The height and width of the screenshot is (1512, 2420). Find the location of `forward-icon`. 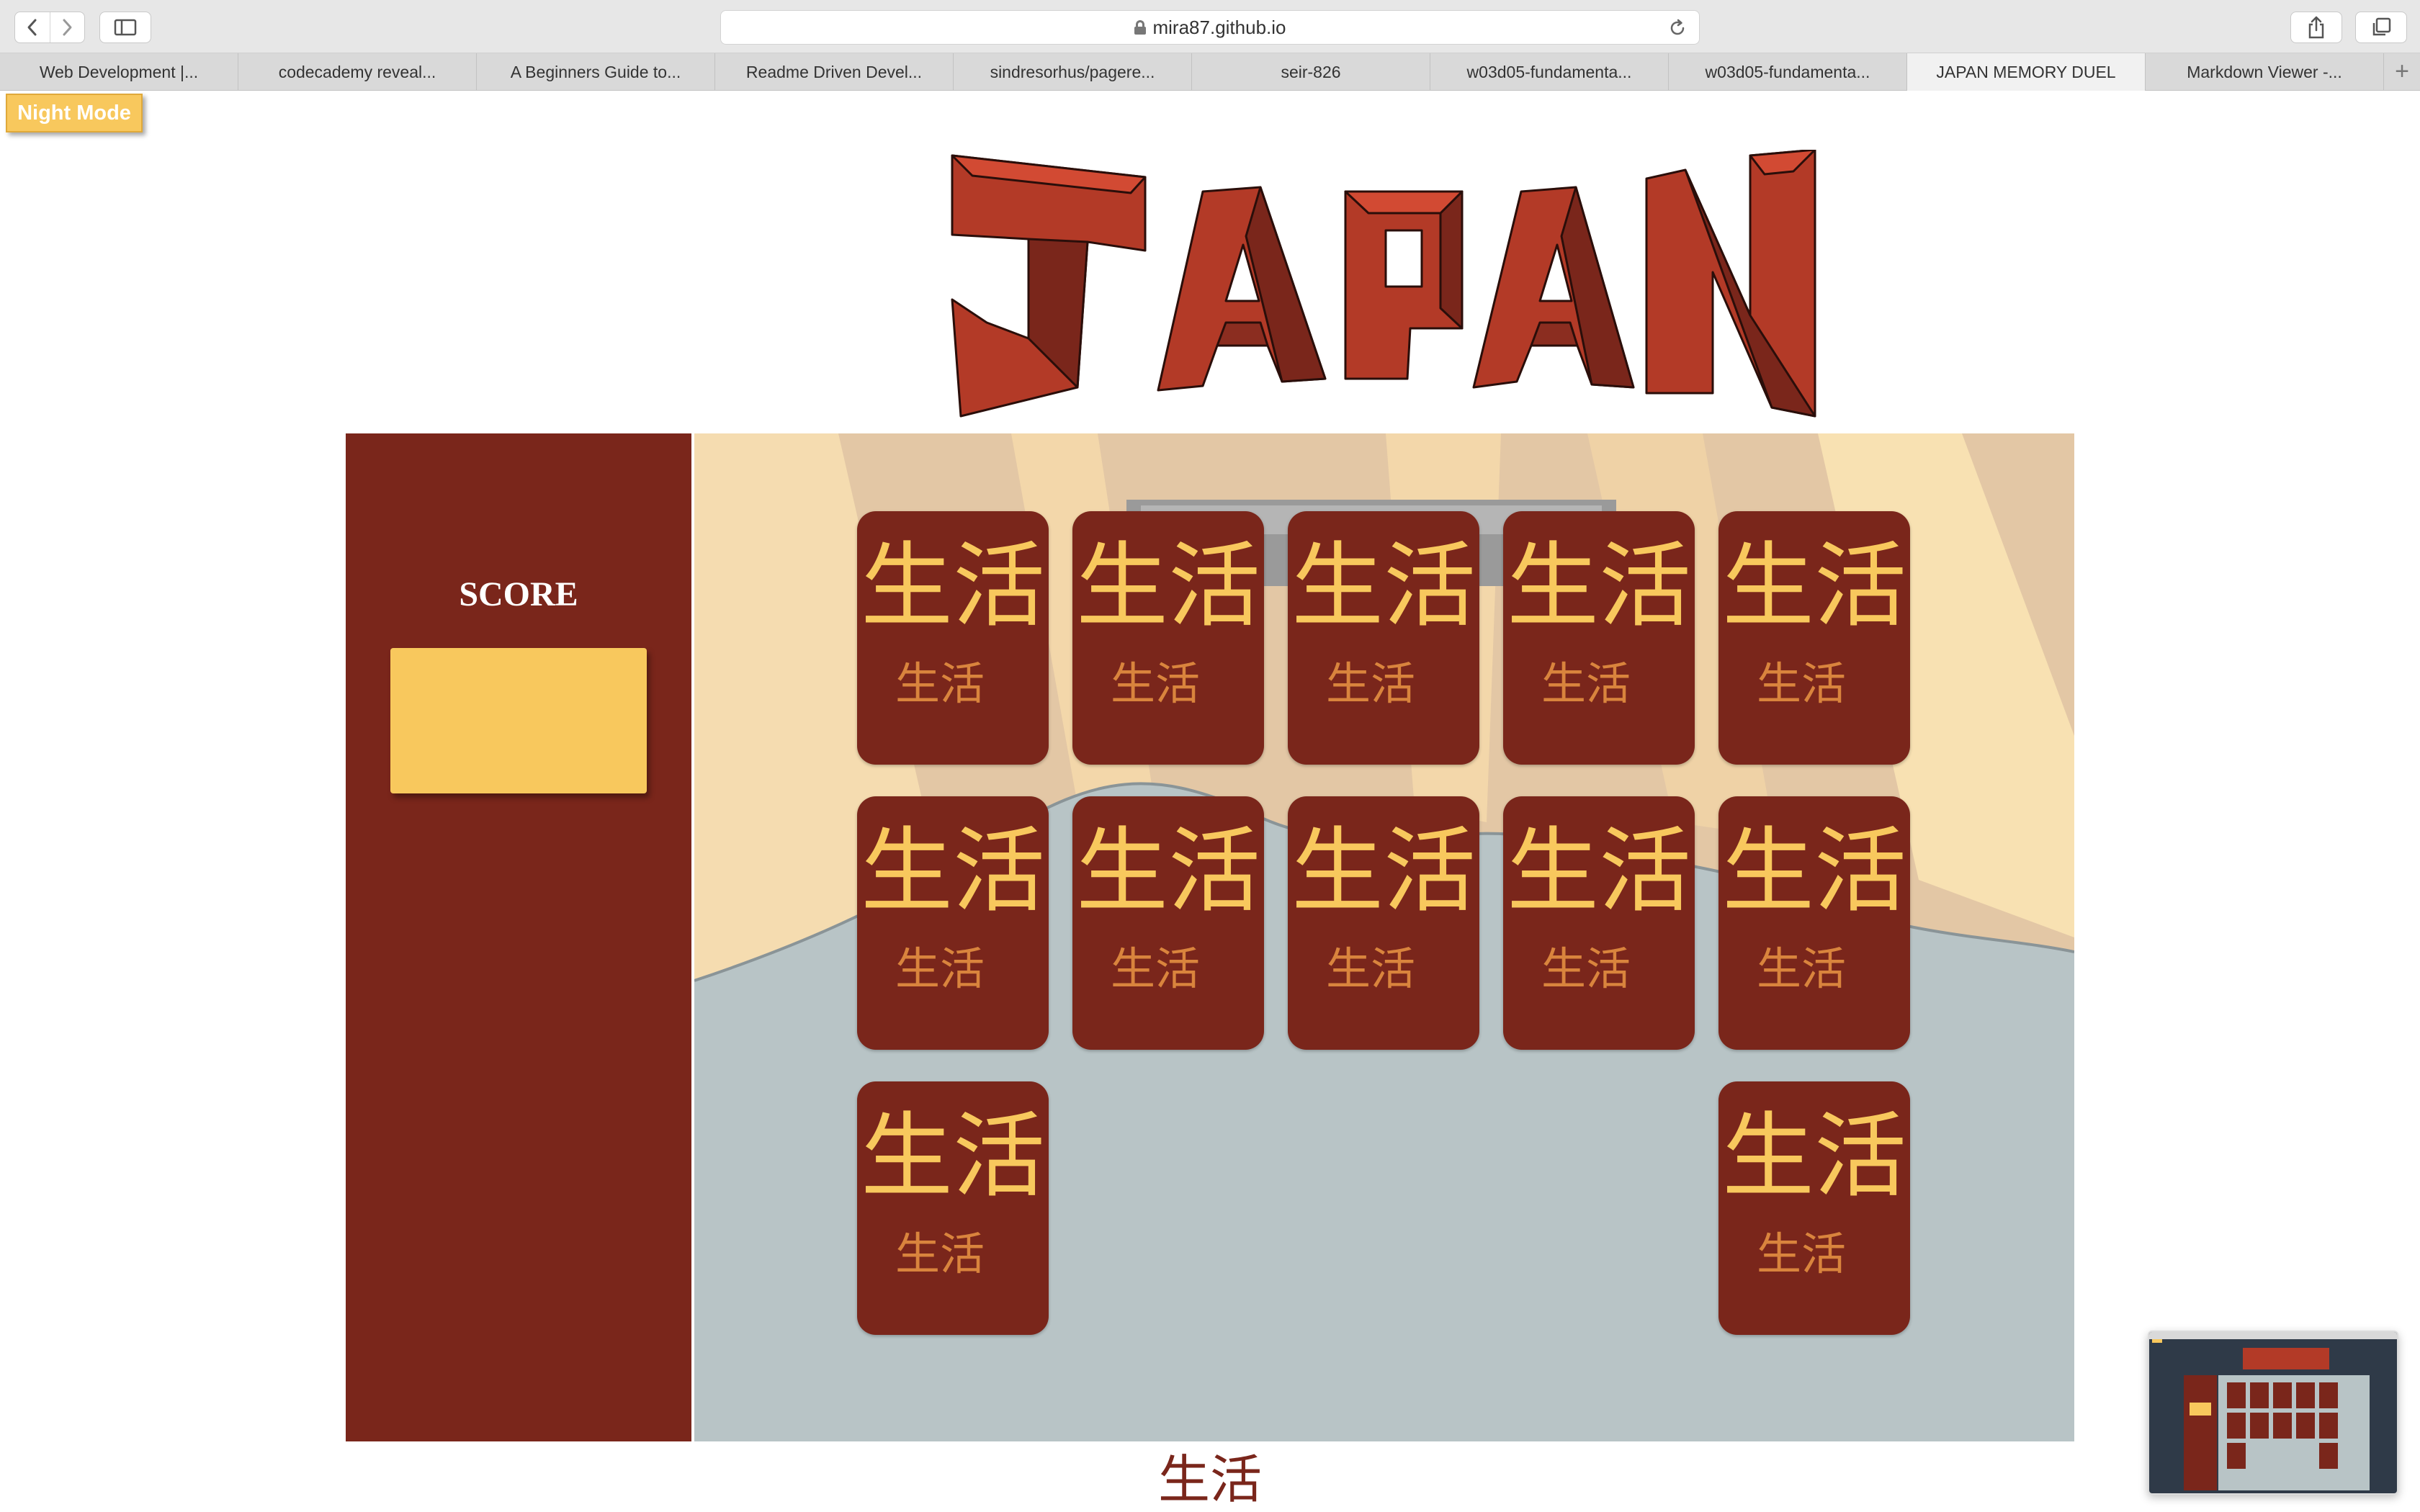

forward-icon is located at coordinates (67, 27).